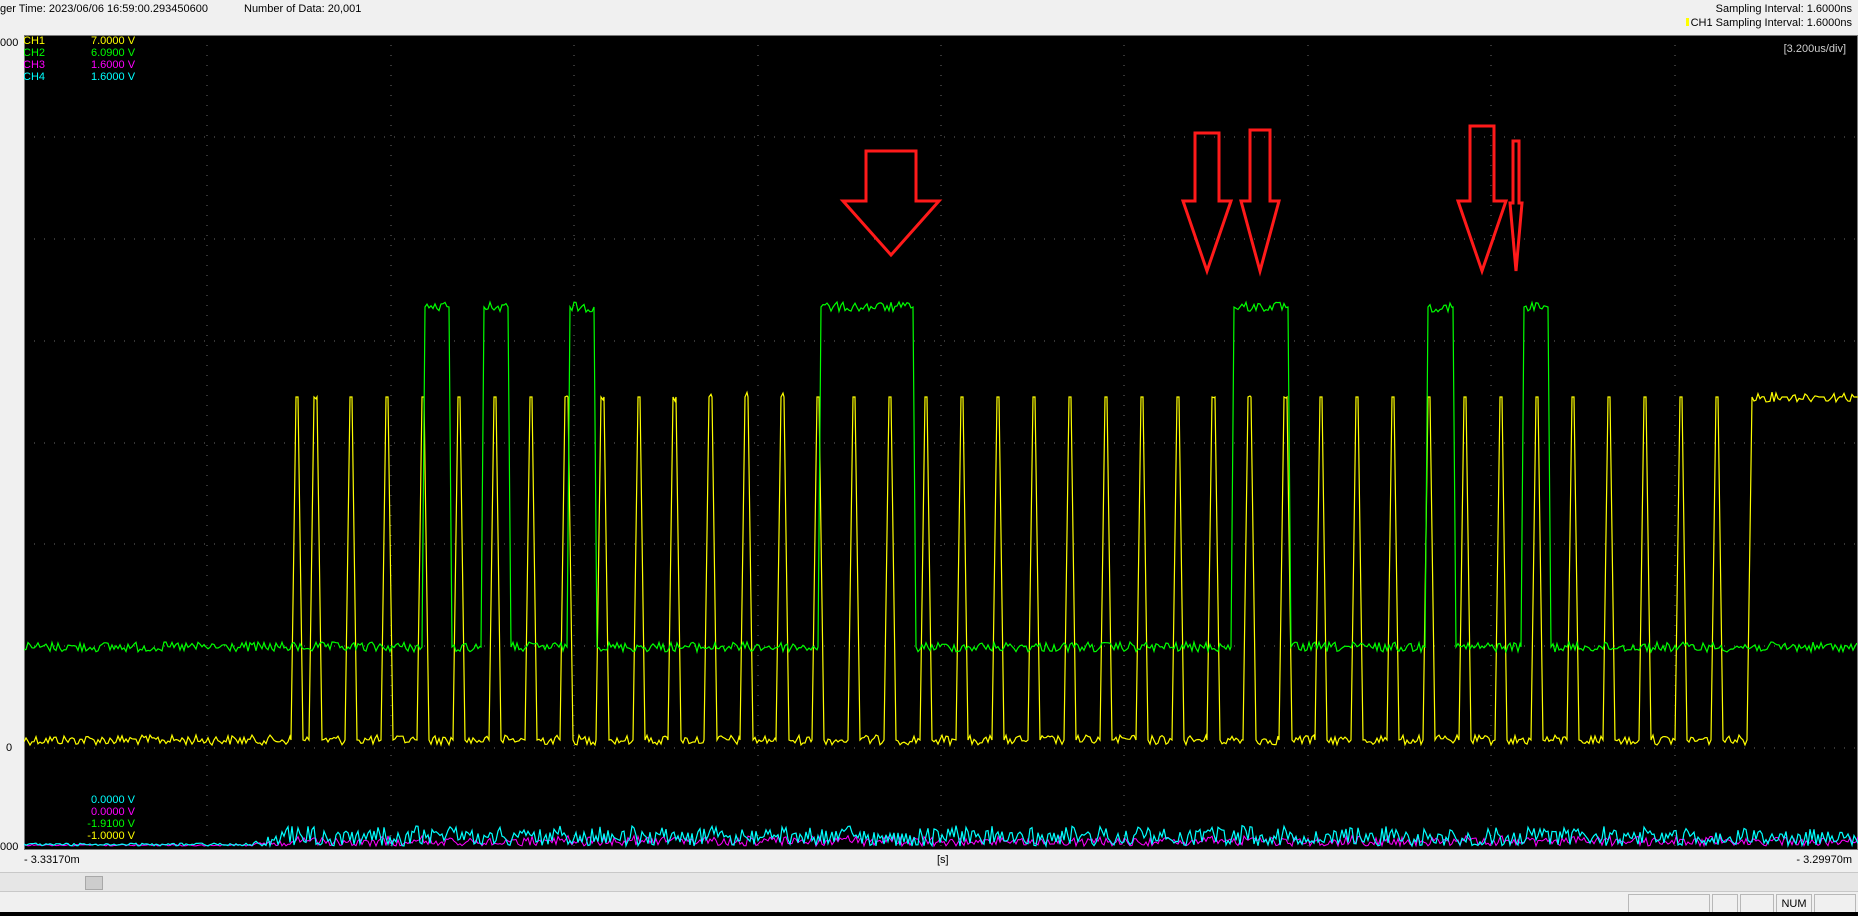  What do you see at coordinates (104, 9) in the screenshot?
I see `trigger-time: ger Time: 2023/06/06 16:59:00.293450600` at bounding box center [104, 9].